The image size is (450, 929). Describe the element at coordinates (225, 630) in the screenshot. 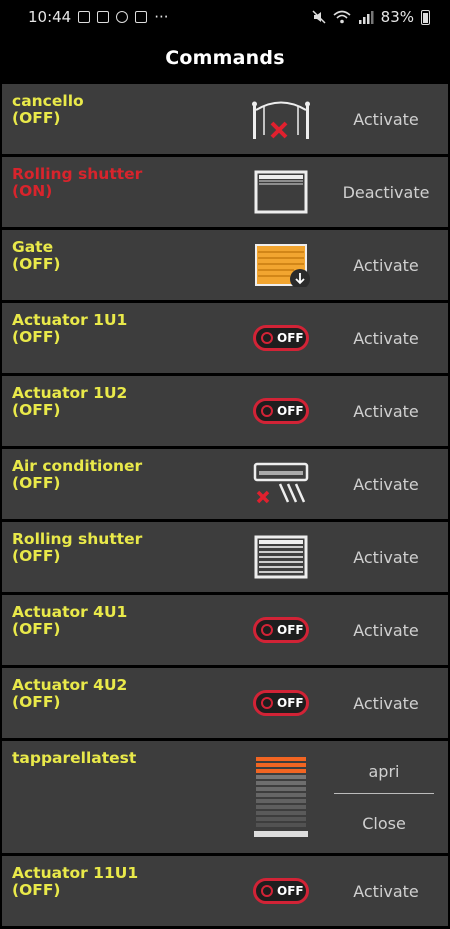

I see `command-row: Actuator 4U1 (OFF) OFF Activate` at that location.